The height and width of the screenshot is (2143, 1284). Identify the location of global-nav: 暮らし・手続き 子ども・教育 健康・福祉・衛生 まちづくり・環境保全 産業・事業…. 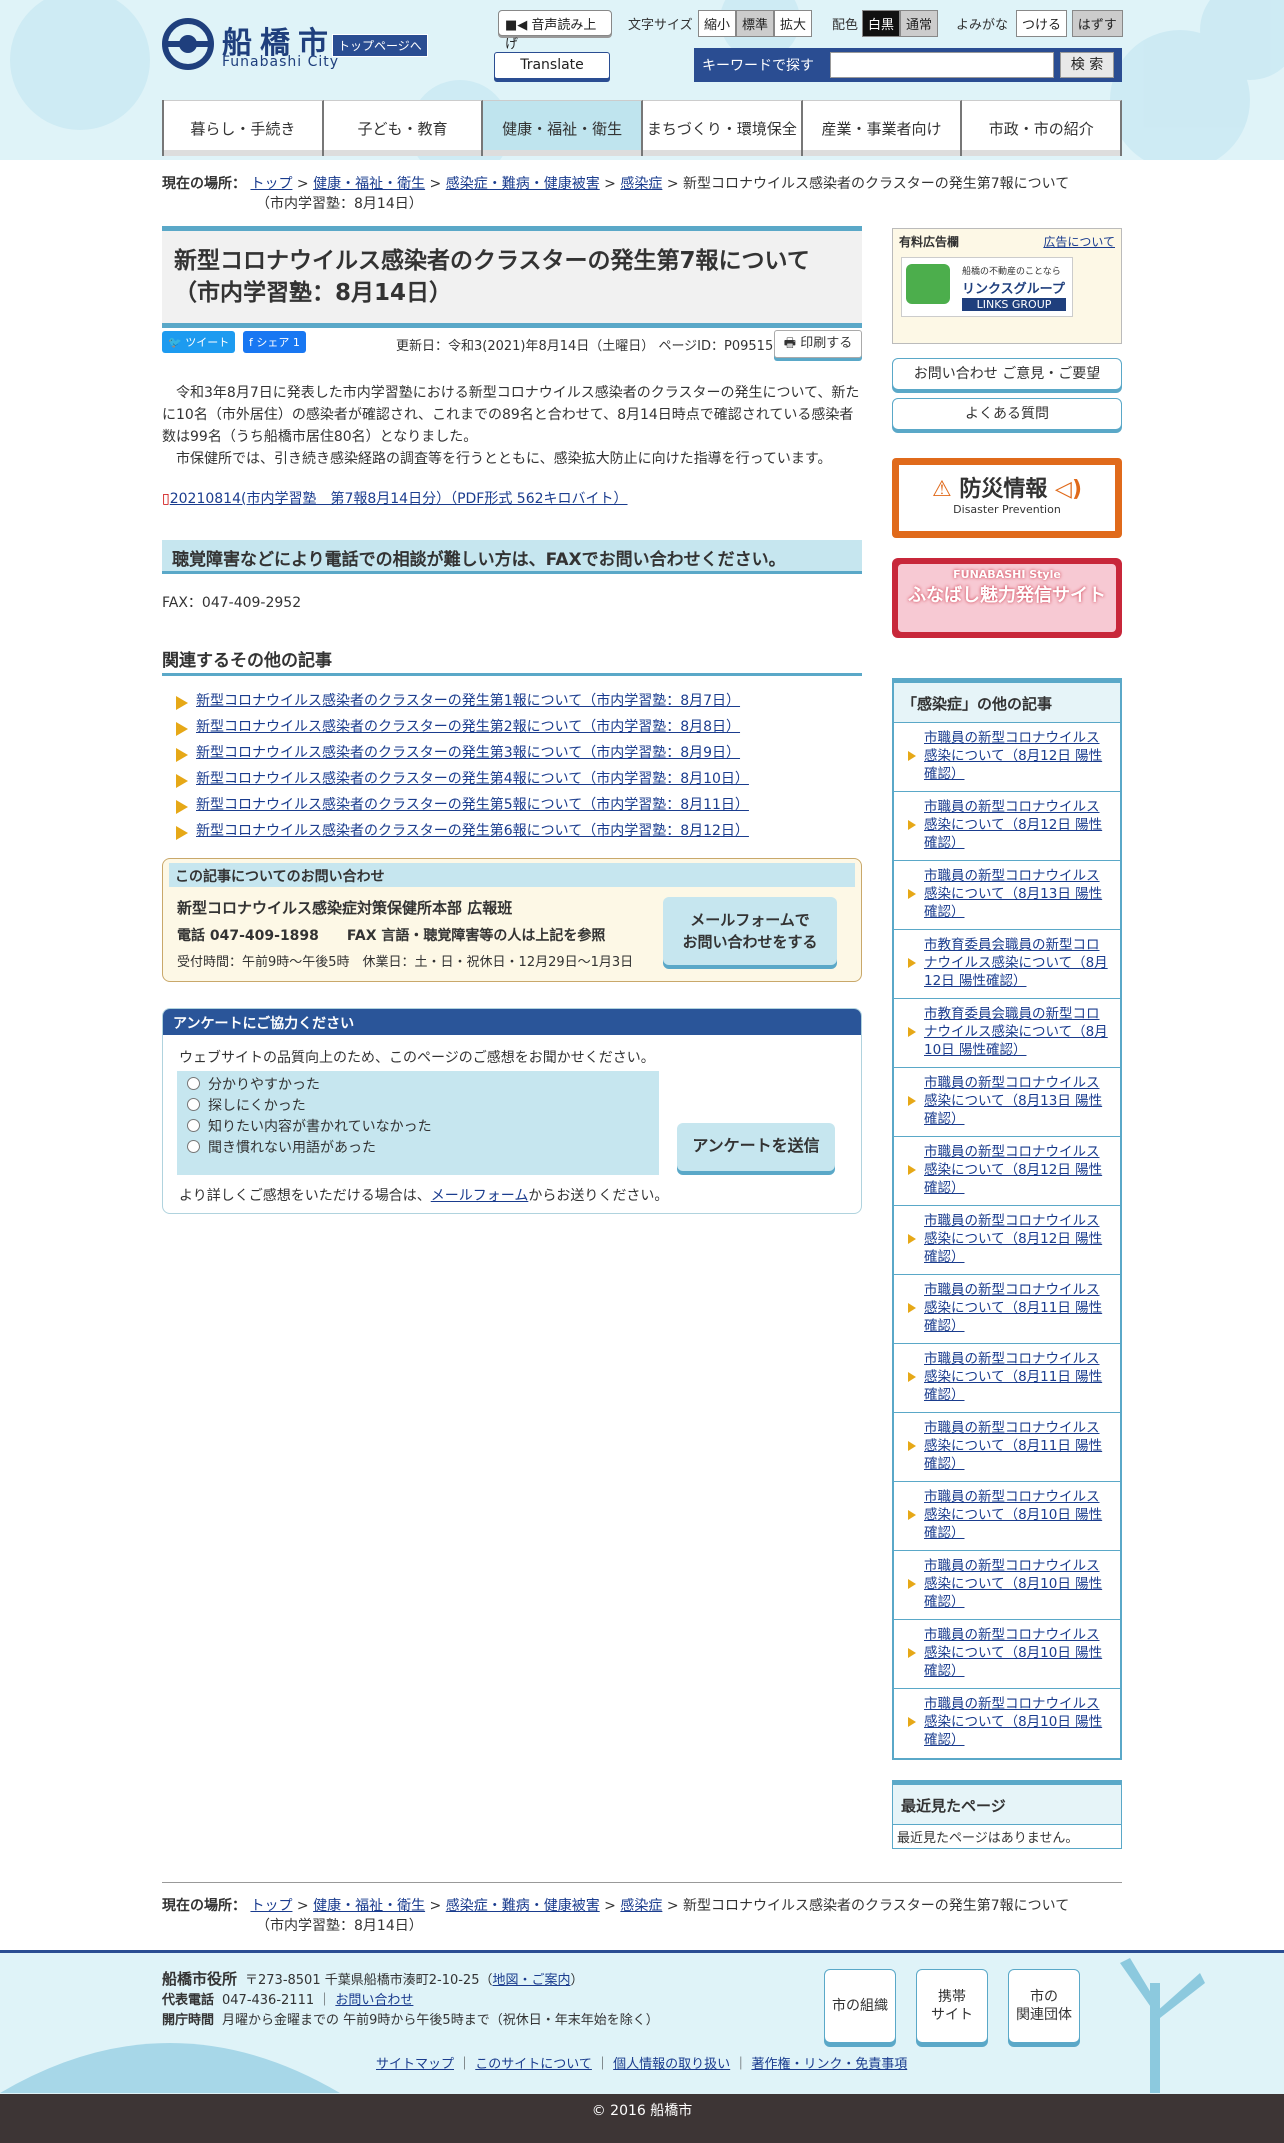
(642, 128).